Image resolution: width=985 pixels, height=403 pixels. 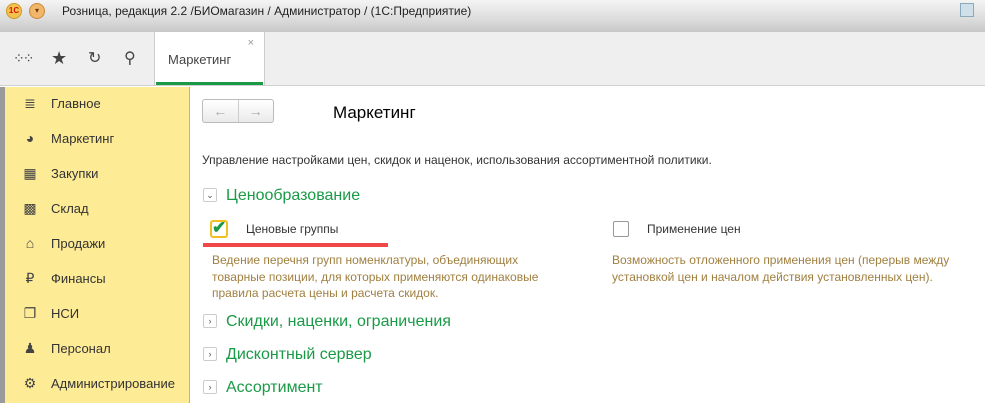 What do you see at coordinates (325, 293) in the screenshot?
I see `hint-line: правила расчета цены и расчета скидок.` at bounding box center [325, 293].